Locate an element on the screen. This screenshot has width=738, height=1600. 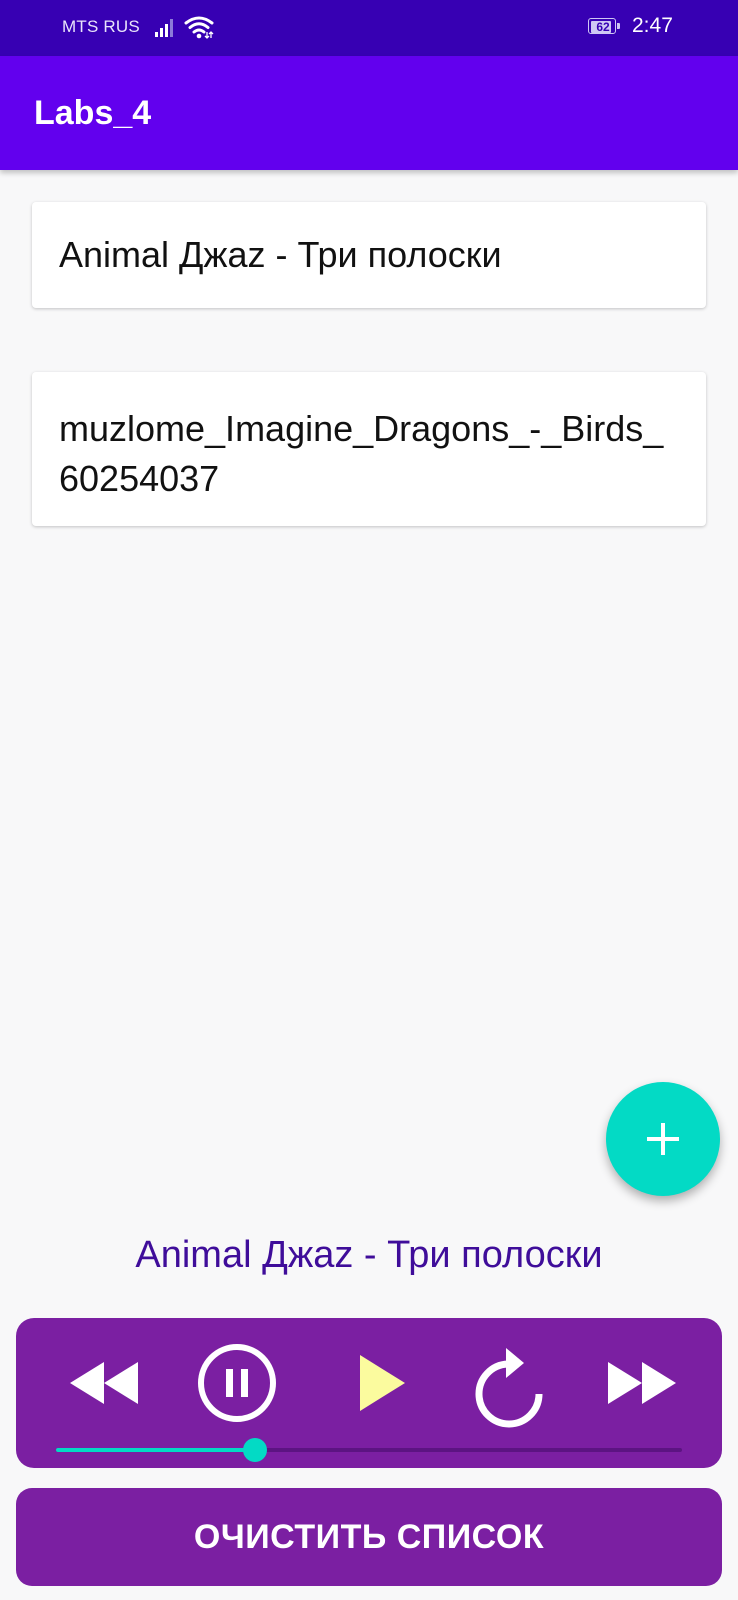
plus-icon is located at coordinates (663, 1139).